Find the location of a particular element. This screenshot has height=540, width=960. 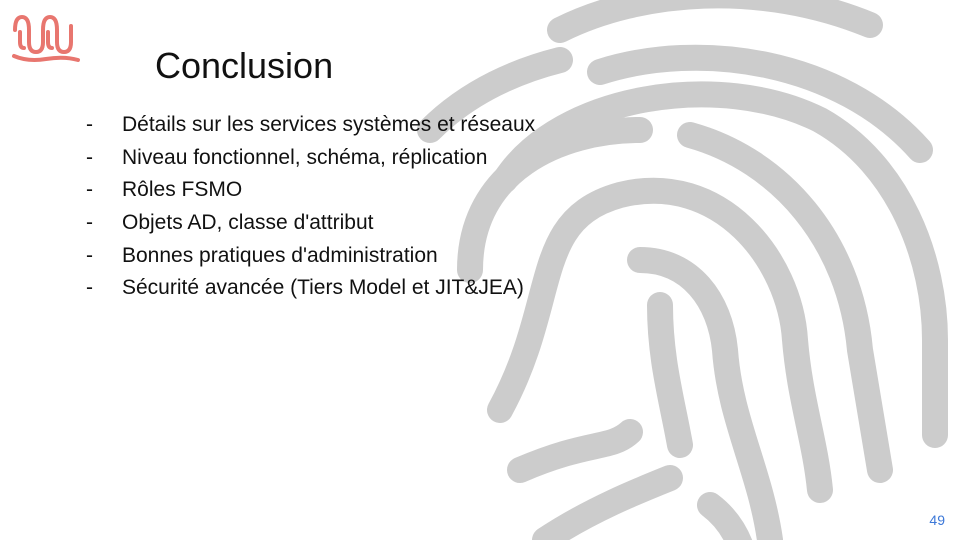

list-item-text: Niveau fonctionnel, schéma, réplication is located at coordinates (305, 157).